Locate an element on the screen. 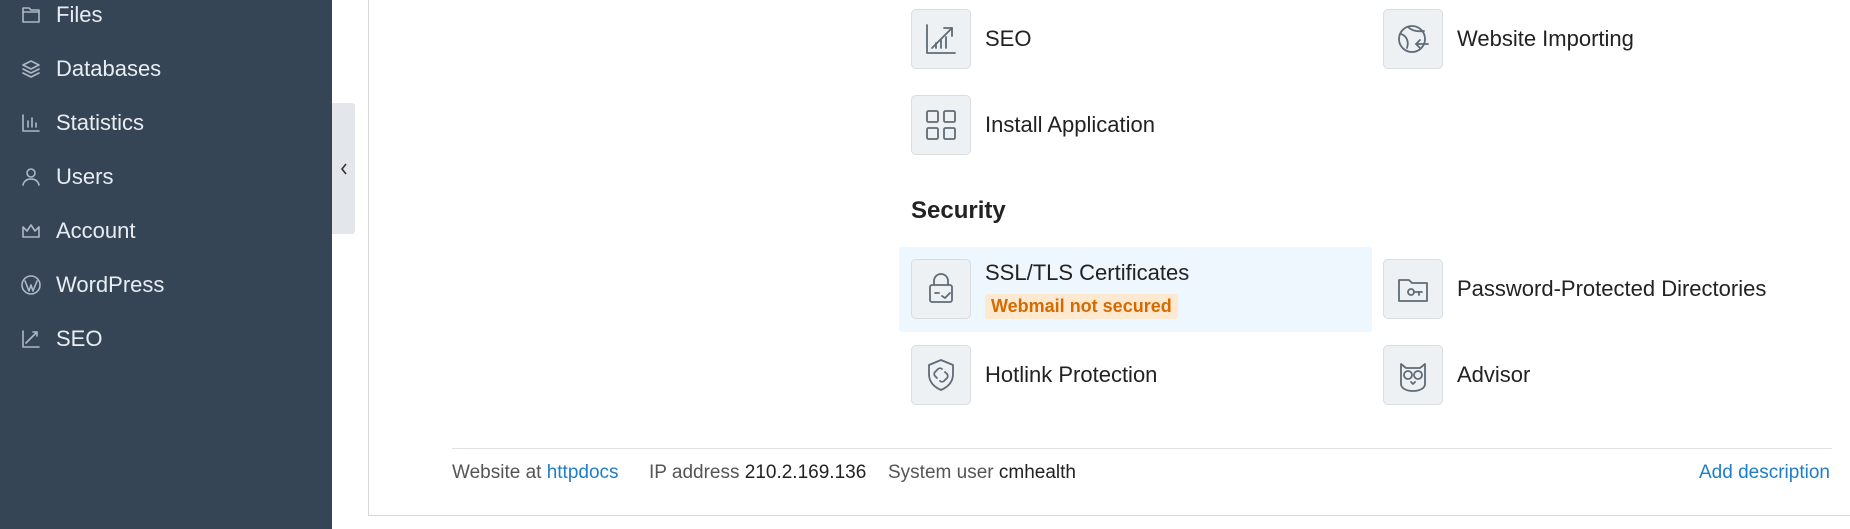 The height and width of the screenshot is (529, 1850). tool-label: Website Importing is located at coordinates (1545, 38).